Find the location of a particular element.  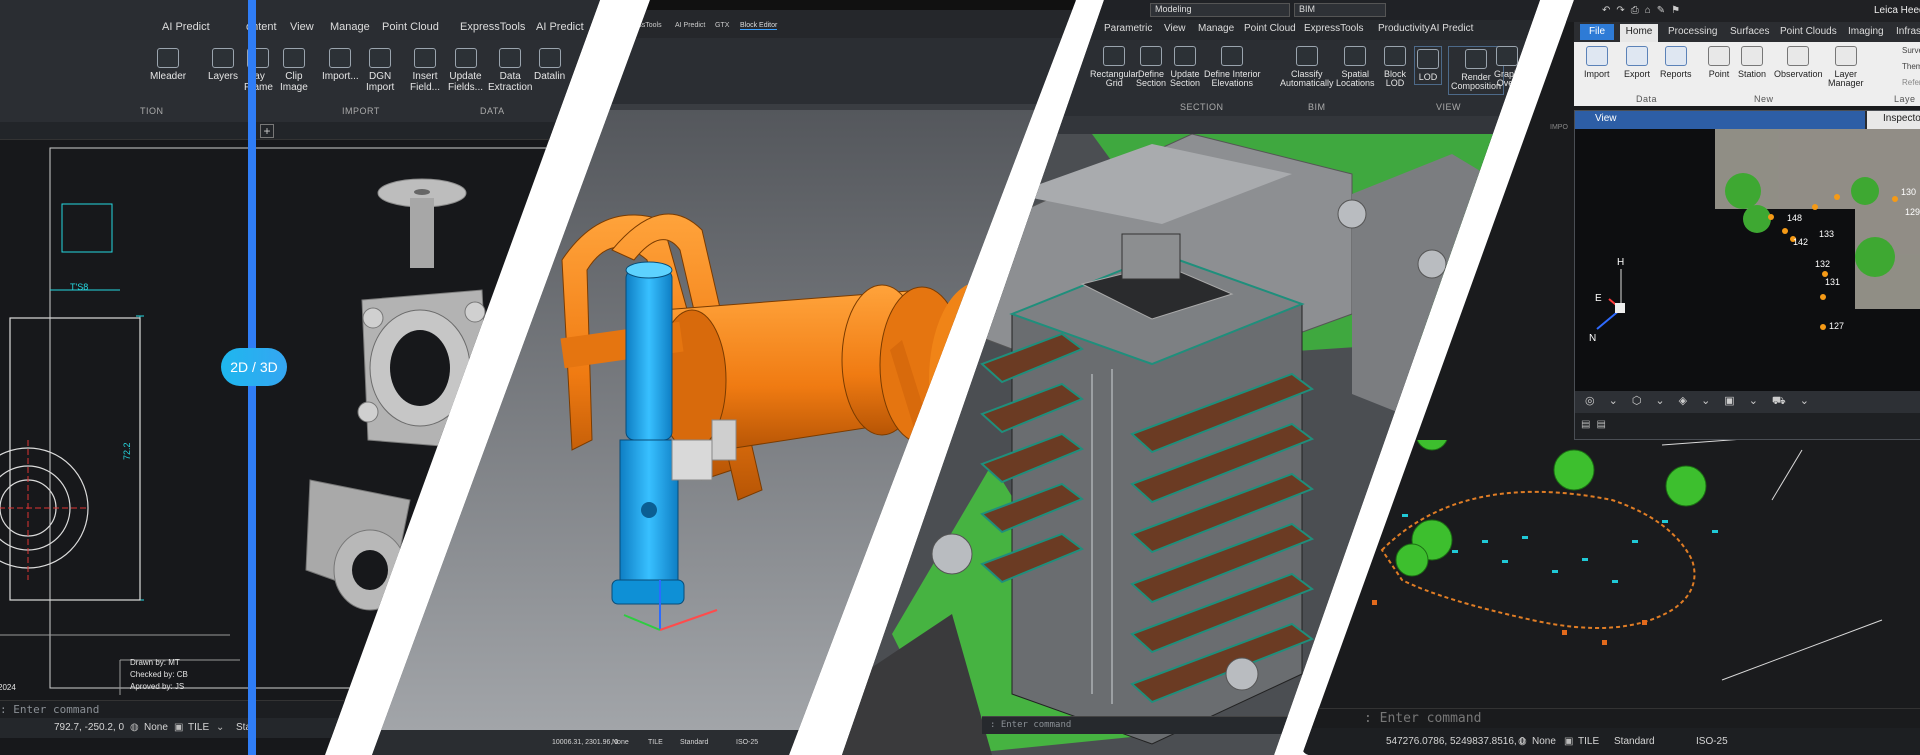

point-label-142: 142 is located at coordinates (1800, 242).